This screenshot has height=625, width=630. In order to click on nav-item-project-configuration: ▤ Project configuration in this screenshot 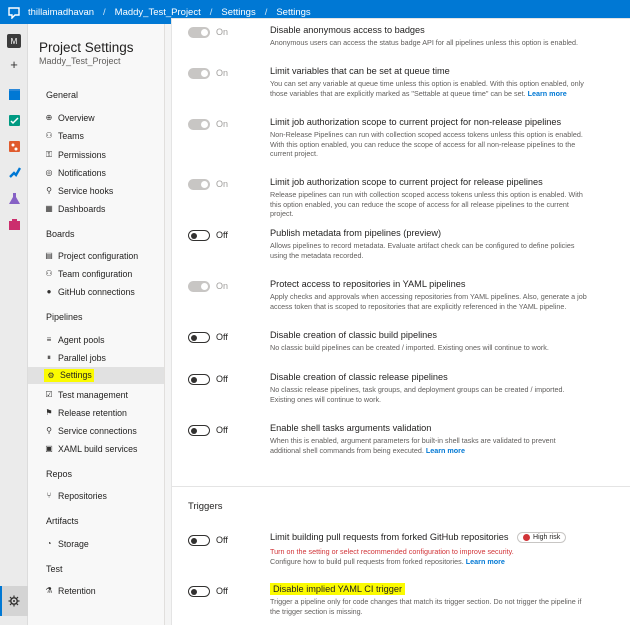, I will do `click(104, 255)`.